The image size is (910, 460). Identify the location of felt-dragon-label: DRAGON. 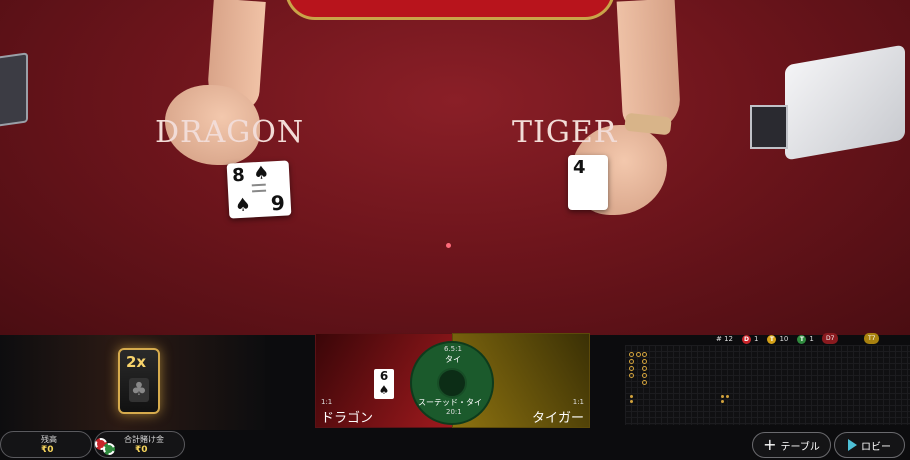
(230, 132).